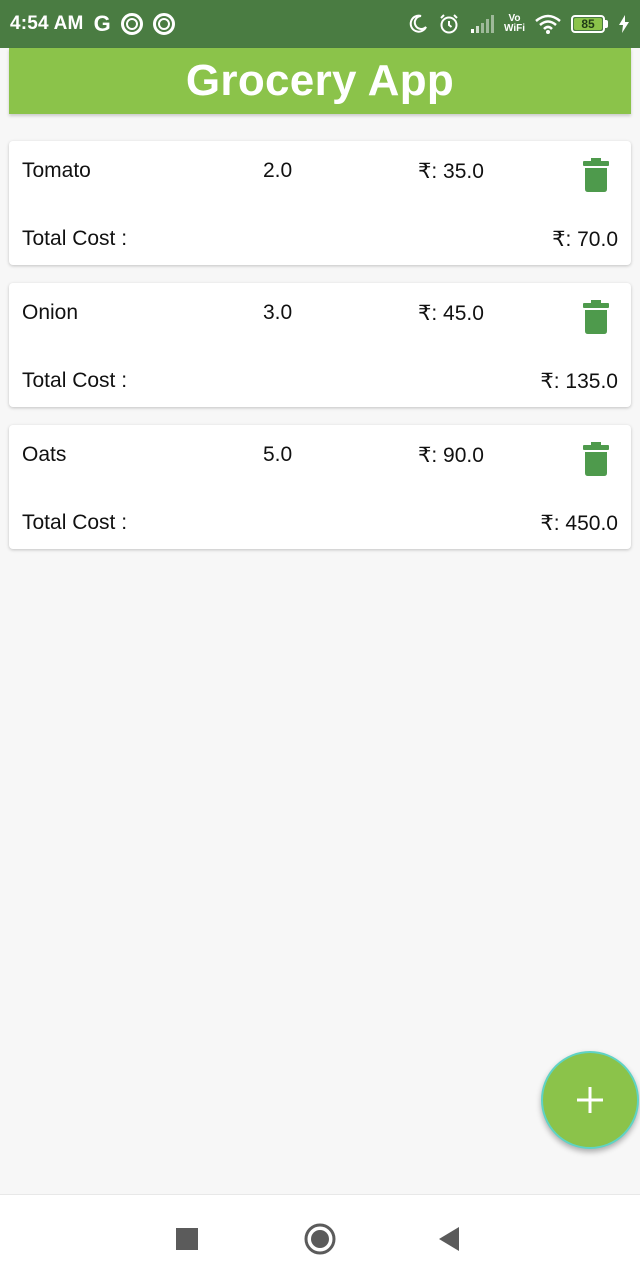 The width and height of the screenshot is (640, 1280). Describe the element at coordinates (514, 23) in the screenshot. I see `vowifi-icon: Vo WiFi` at that location.